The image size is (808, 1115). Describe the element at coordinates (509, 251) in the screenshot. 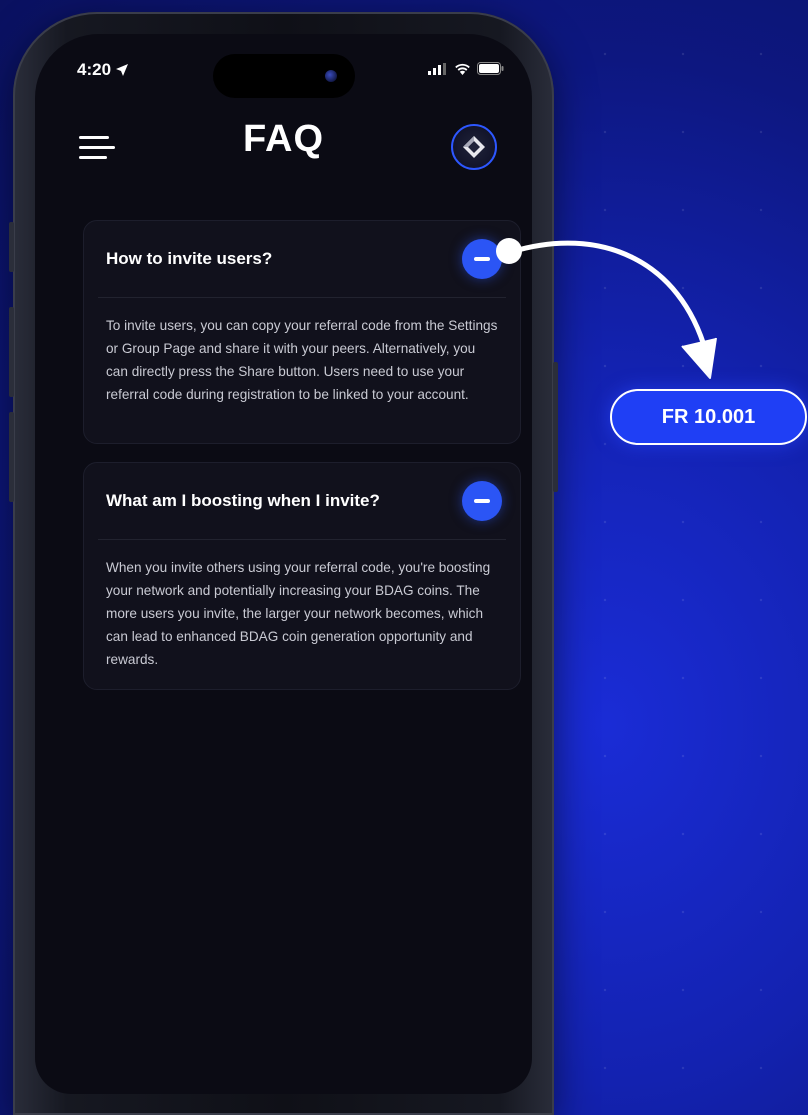

I see `annotation-dot` at that location.